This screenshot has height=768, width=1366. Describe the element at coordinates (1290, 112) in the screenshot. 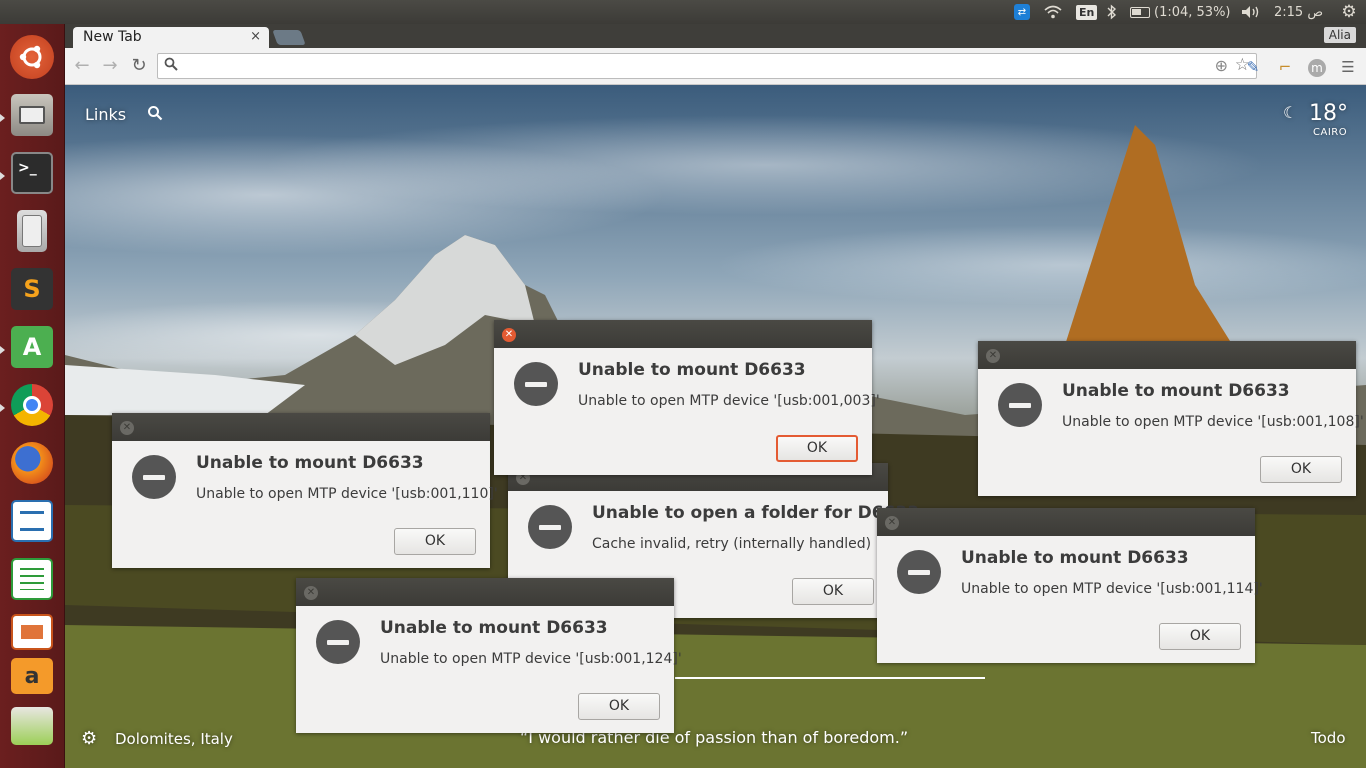

I see `moon-icon: ☾` at that location.